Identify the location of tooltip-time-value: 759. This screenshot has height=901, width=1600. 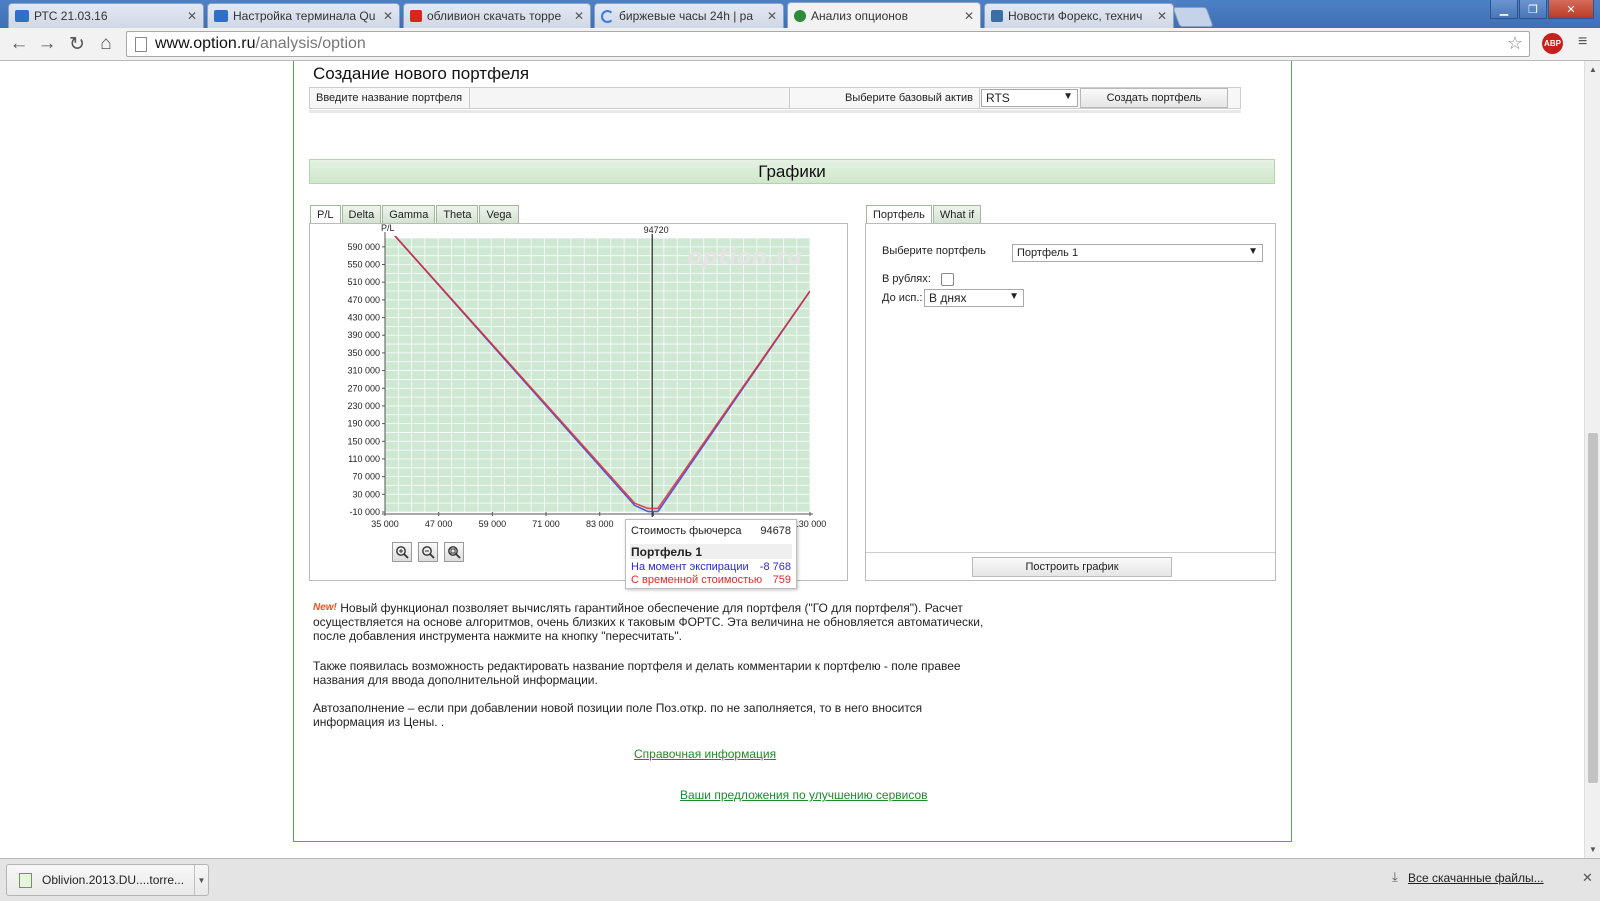
(781, 580).